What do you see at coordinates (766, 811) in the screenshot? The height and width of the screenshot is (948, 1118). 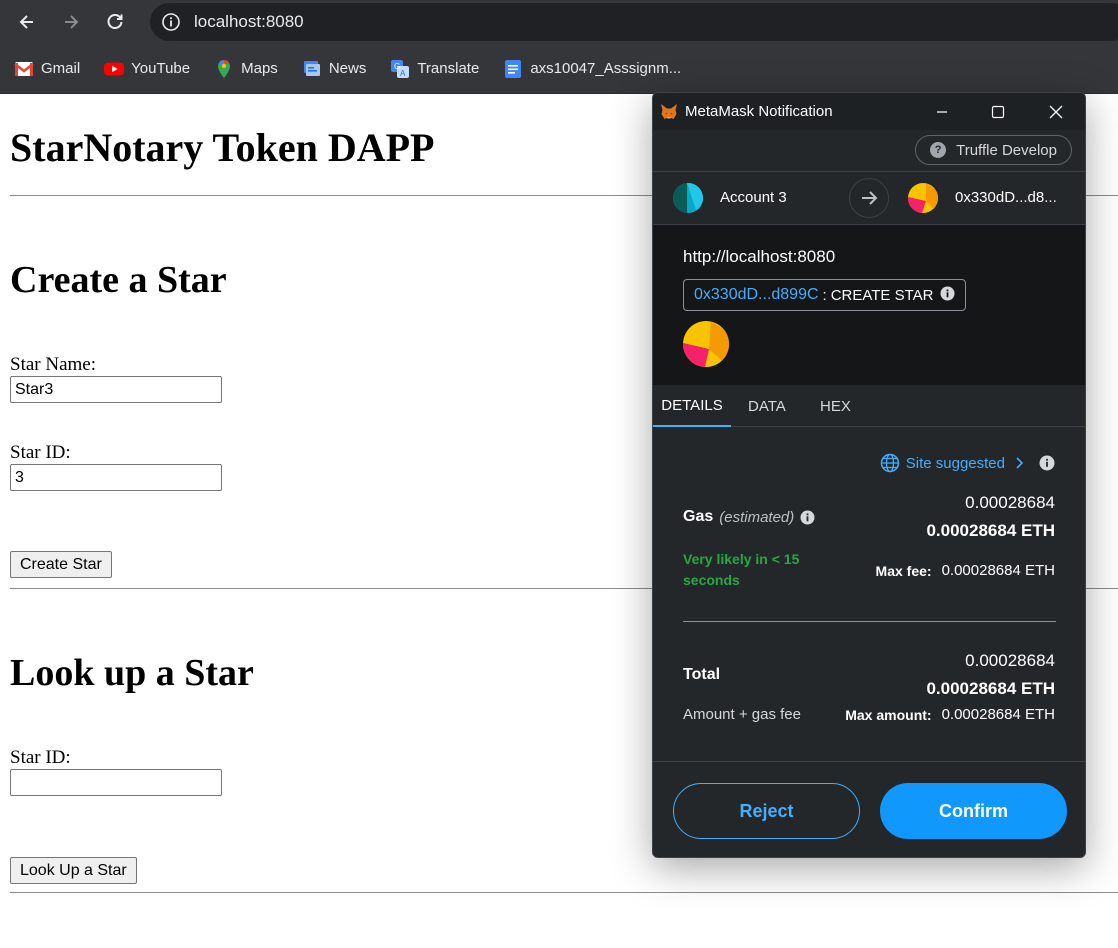 I see `reject-button: Reject` at bounding box center [766, 811].